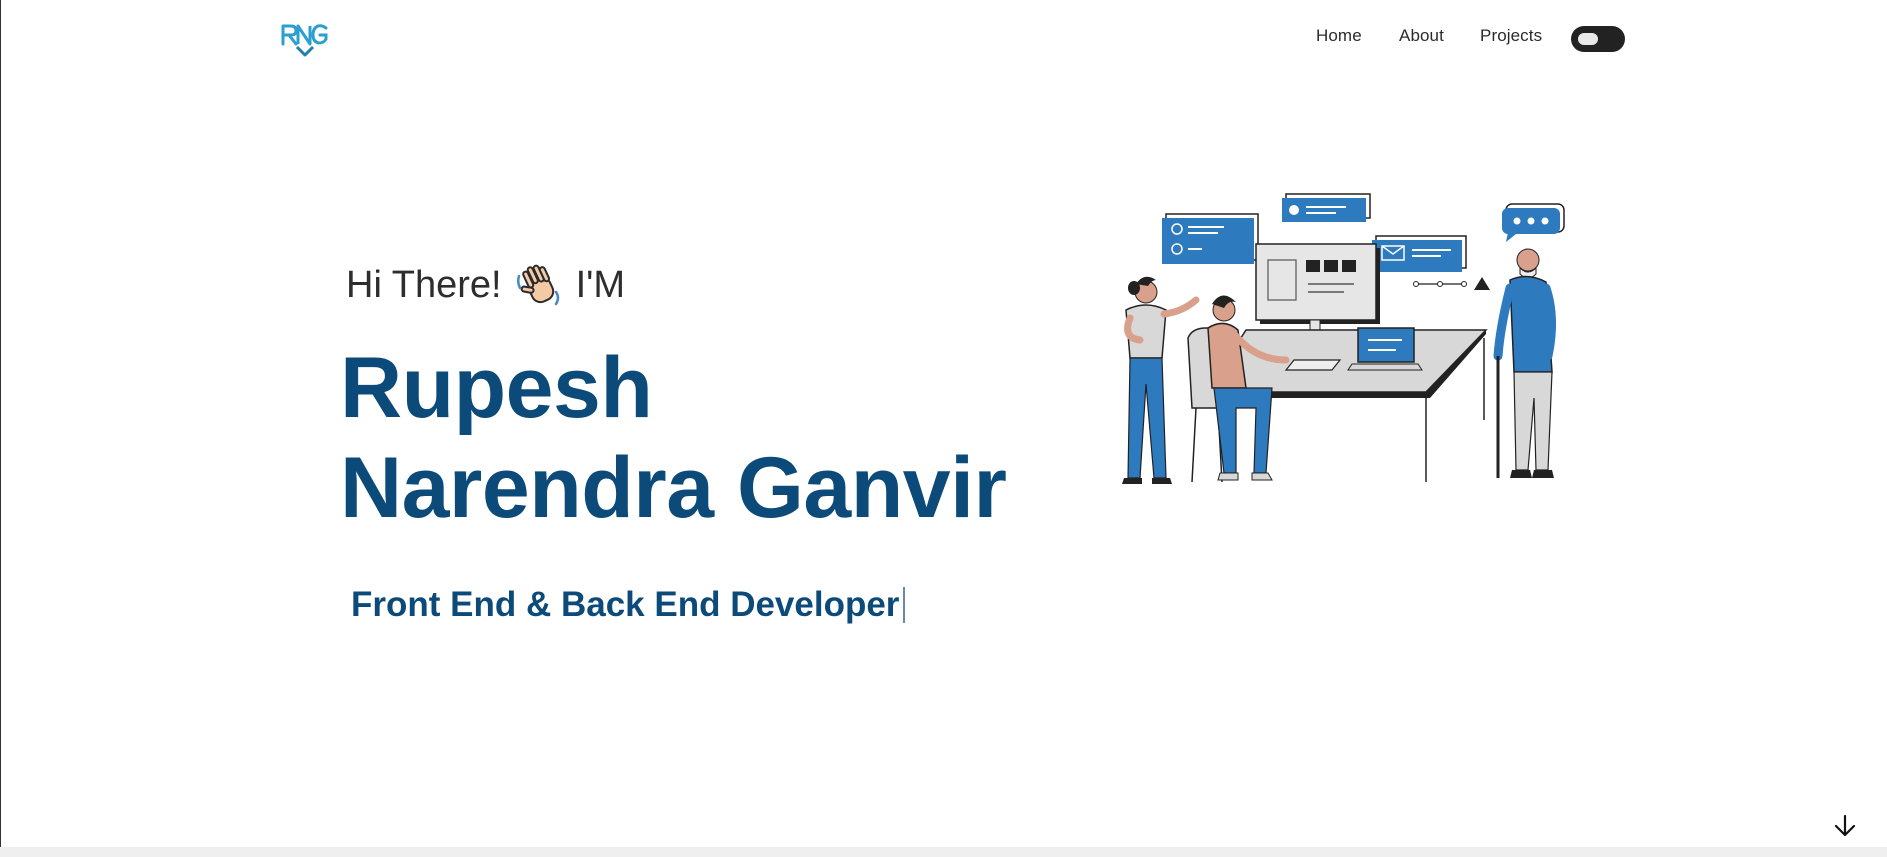  I want to click on role-text: Front End & Back End Developer, so click(625, 604).